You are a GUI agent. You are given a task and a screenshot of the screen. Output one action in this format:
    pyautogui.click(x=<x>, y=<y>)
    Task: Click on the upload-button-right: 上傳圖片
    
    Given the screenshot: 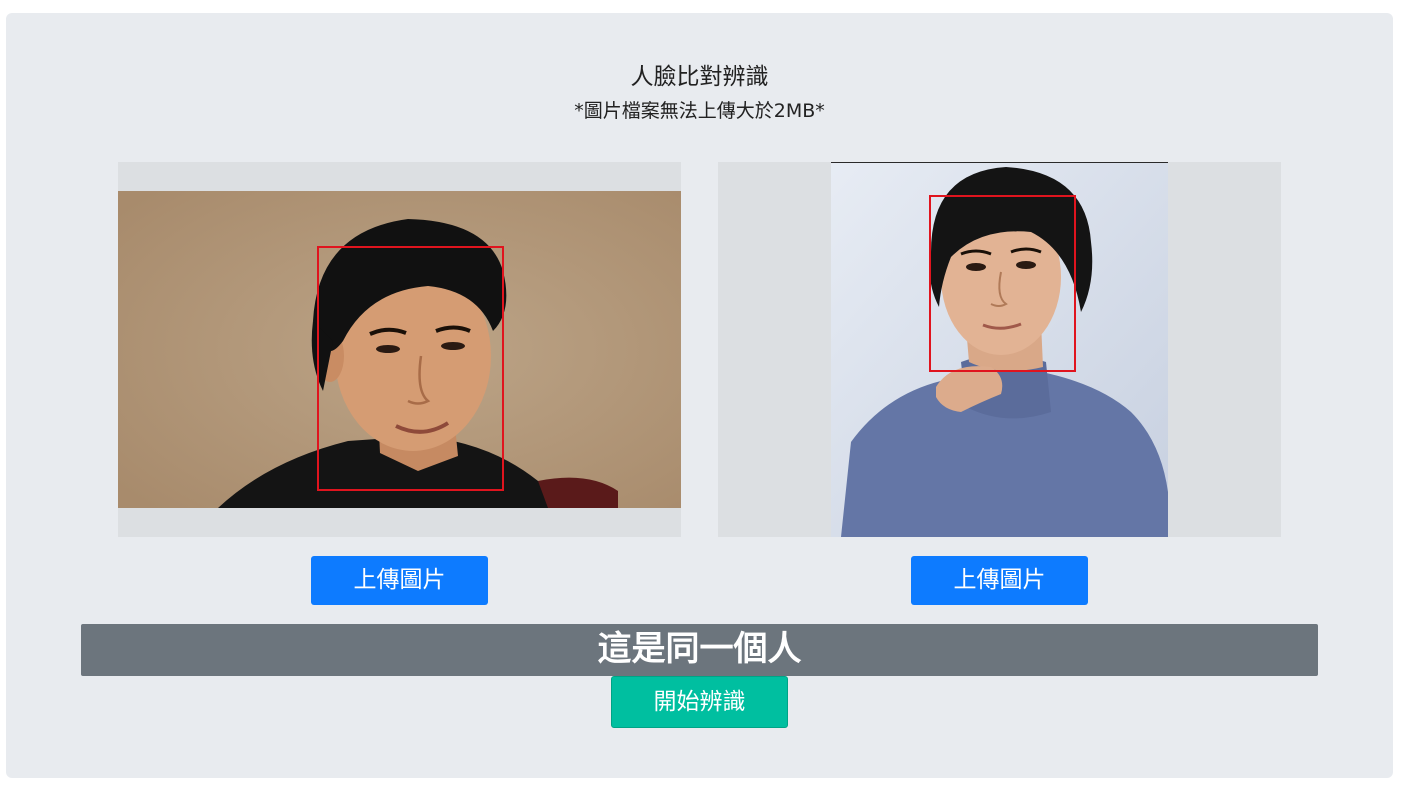 What is the action you would take?
    pyautogui.click(x=999, y=580)
    